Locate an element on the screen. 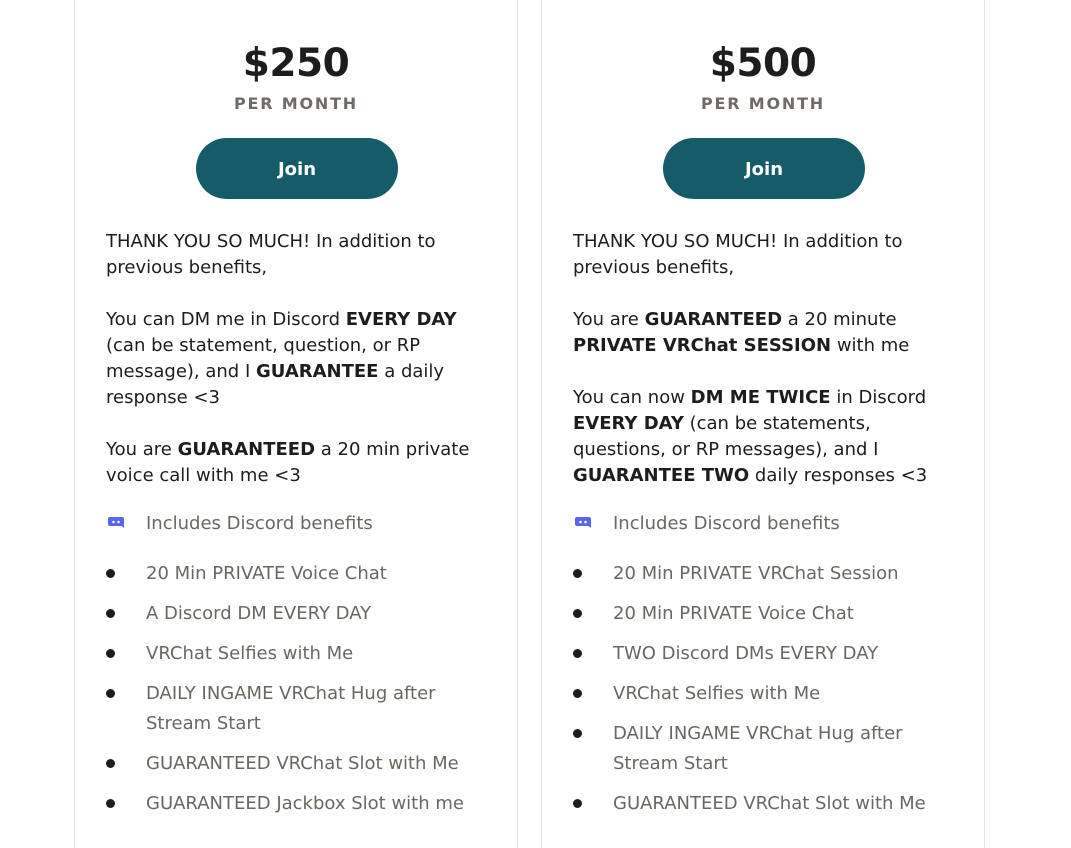  emphasis-text: PRIVATE VRChat SESSION is located at coordinates (702, 345).